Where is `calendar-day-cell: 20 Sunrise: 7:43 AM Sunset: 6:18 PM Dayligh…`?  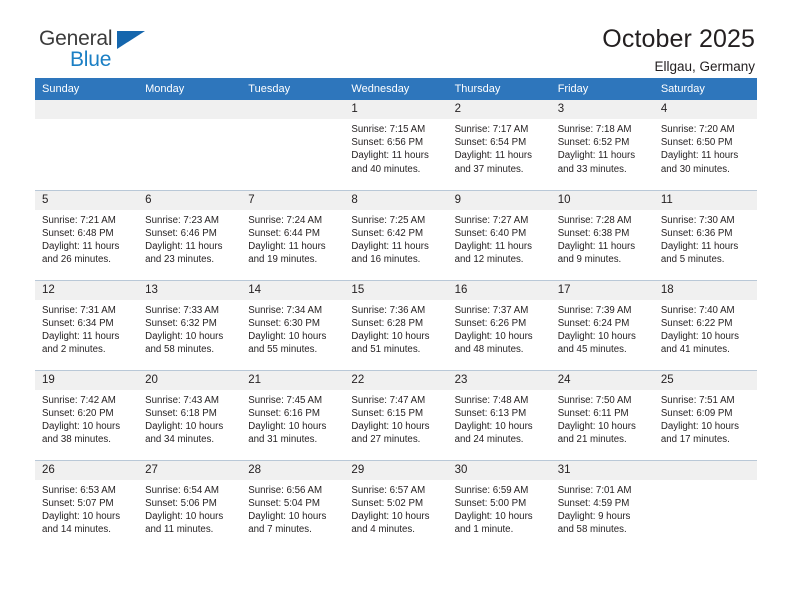
calendar-day-cell: 20 Sunrise: 7:43 AM Sunset: 6:18 PM Dayligh… is located at coordinates (190, 414).